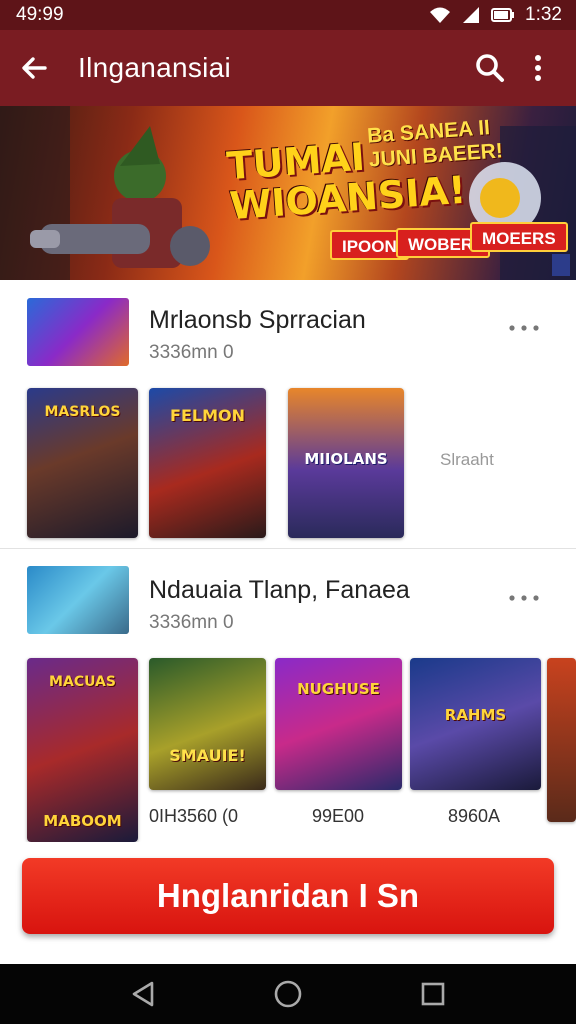 The width and height of the screenshot is (576, 1024). Describe the element at coordinates (207, 724) in the screenshot. I see `game-card: SMAUIE!` at that location.